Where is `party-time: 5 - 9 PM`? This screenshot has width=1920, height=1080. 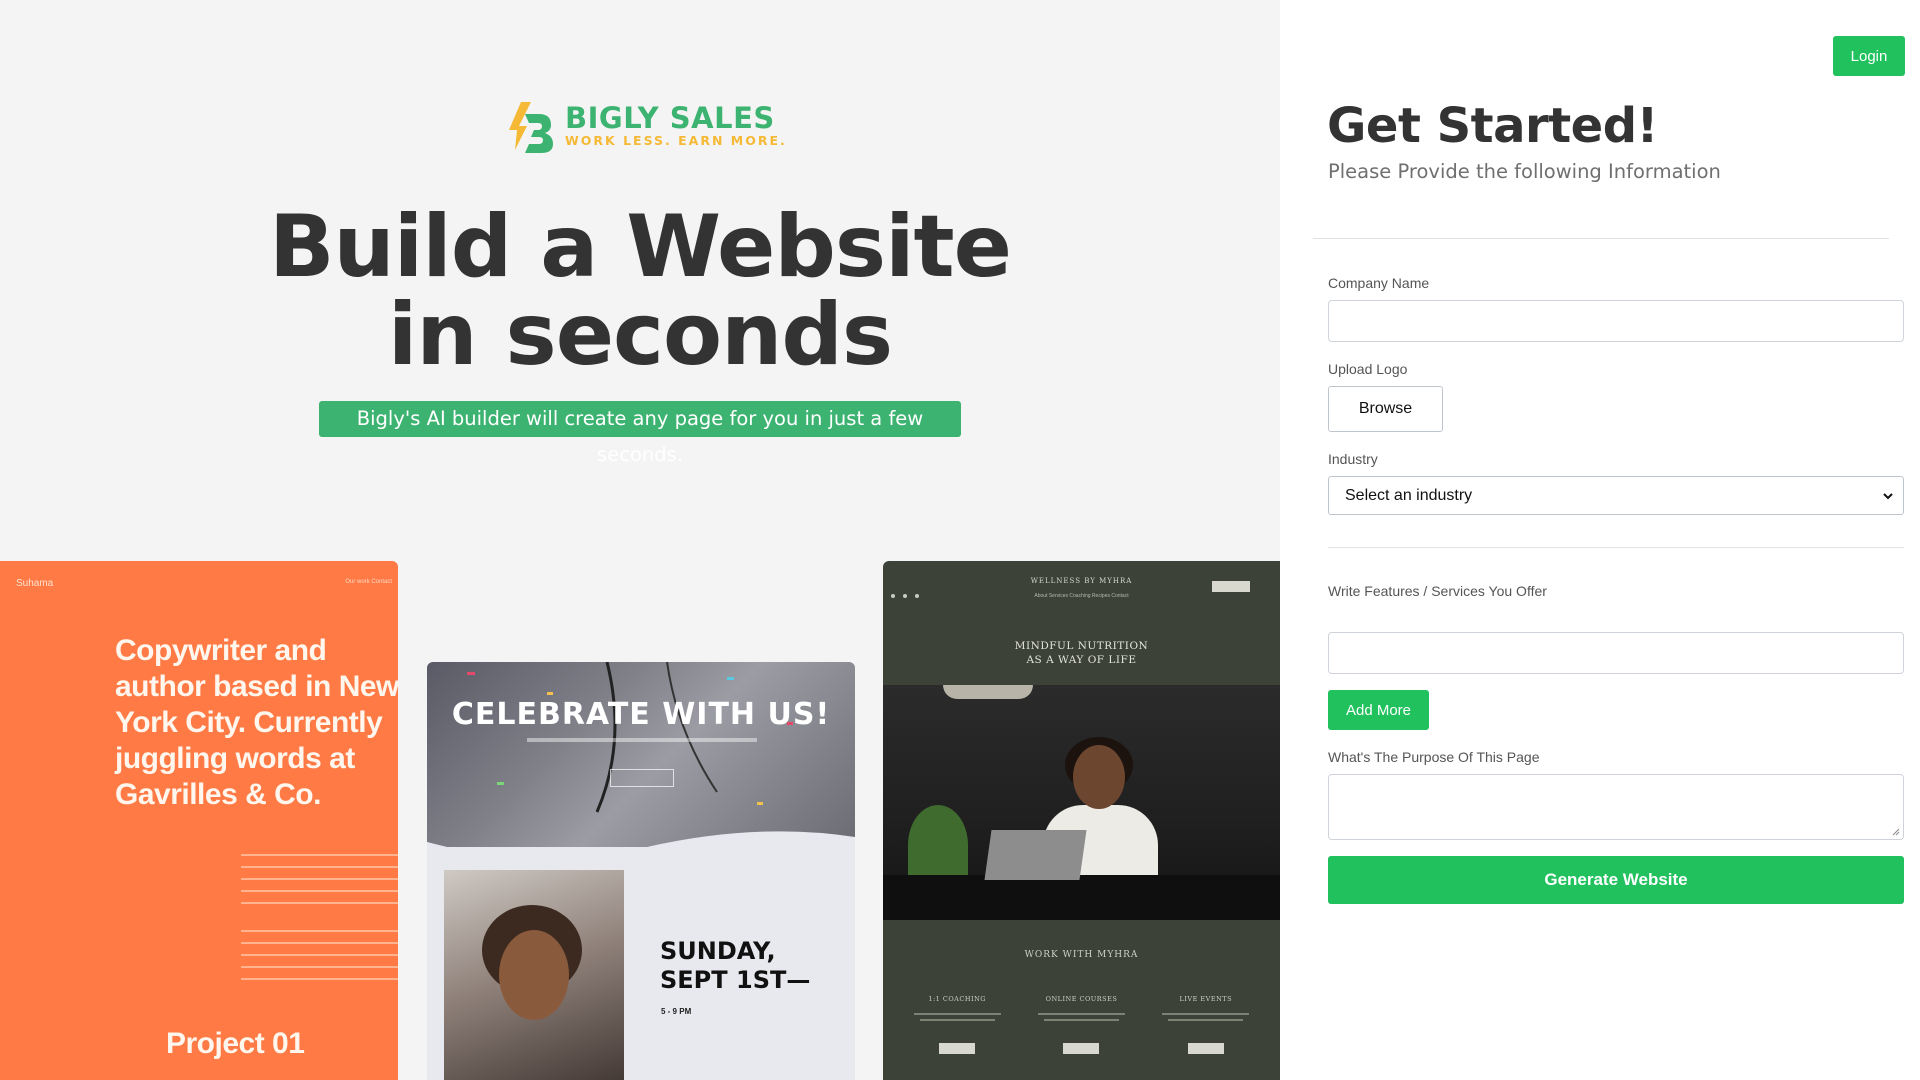 party-time: 5 - 9 PM is located at coordinates (676, 1011).